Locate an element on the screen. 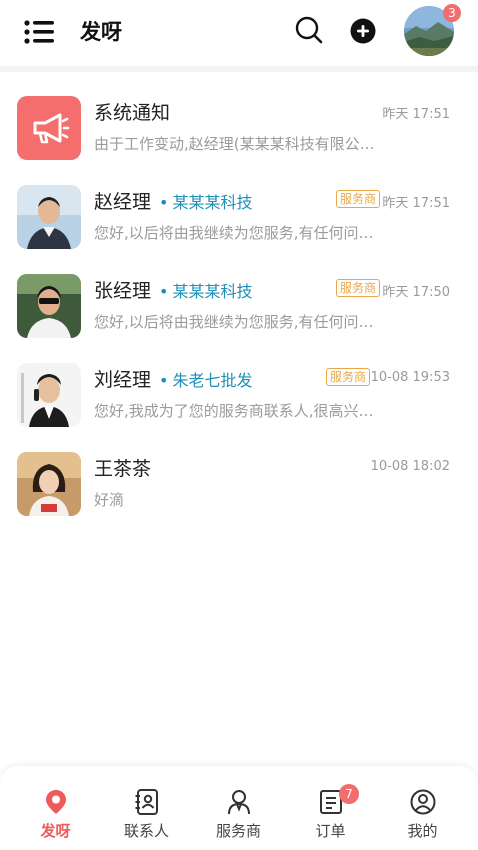 This screenshot has width=478, height=850. chat-name: 张经理 • 某某某科技 is located at coordinates (173, 289).